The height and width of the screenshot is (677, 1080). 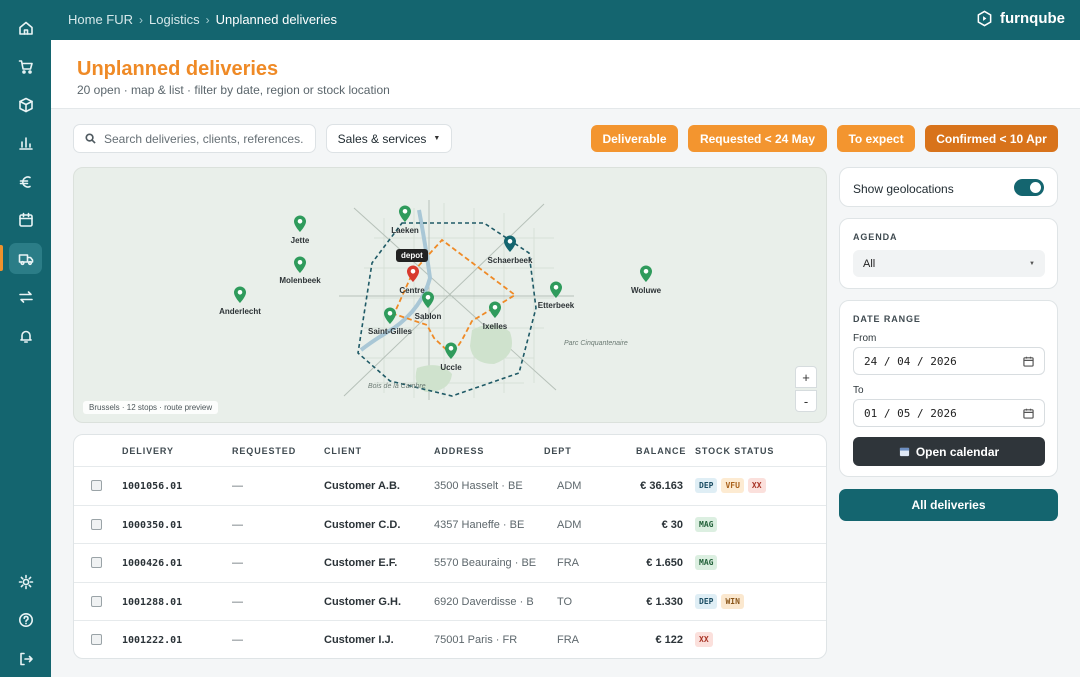 What do you see at coordinates (264, 451) in the screenshot?
I see `column-header-requested: REQUESTED` at bounding box center [264, 451].